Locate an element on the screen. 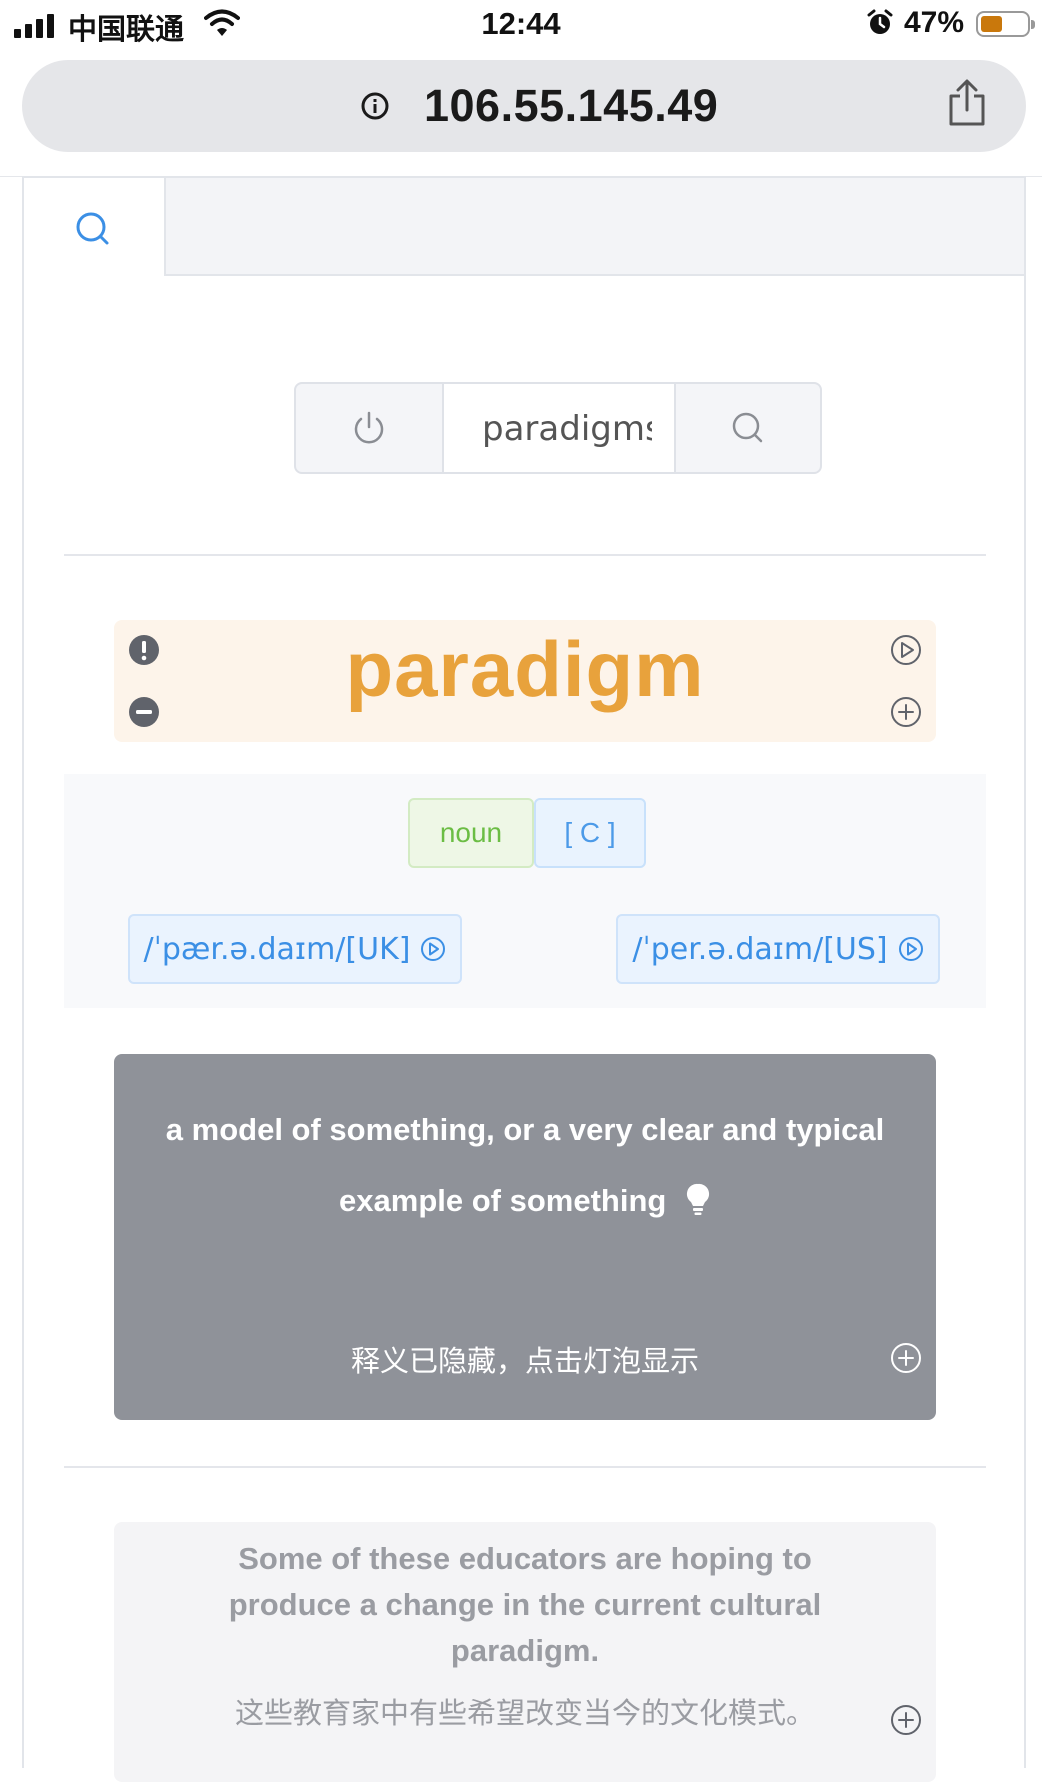 This screenshot has height=1782, width=1042. grammar-tag: [ C ] is located at coordinates (590, 833).